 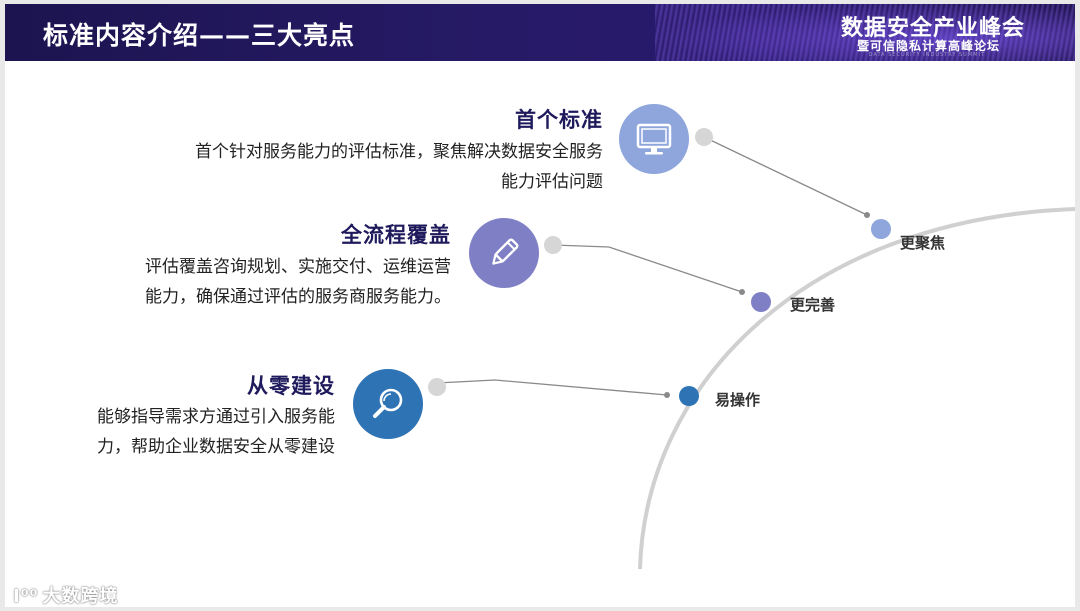 What do you see at coordinates (396, 235) in the screenshot?
I see `feature-title-2: 全流程覆盖` at bounding box center [396, 235].